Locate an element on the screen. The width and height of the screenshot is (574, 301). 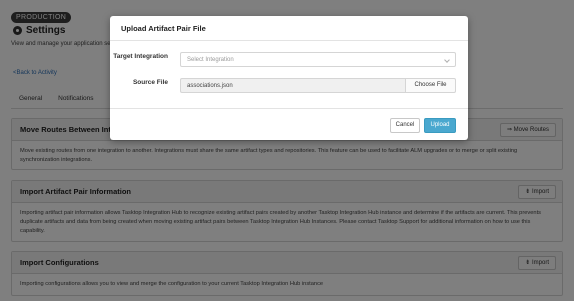
chevron-down-icon is located at coordinates (447, 60).